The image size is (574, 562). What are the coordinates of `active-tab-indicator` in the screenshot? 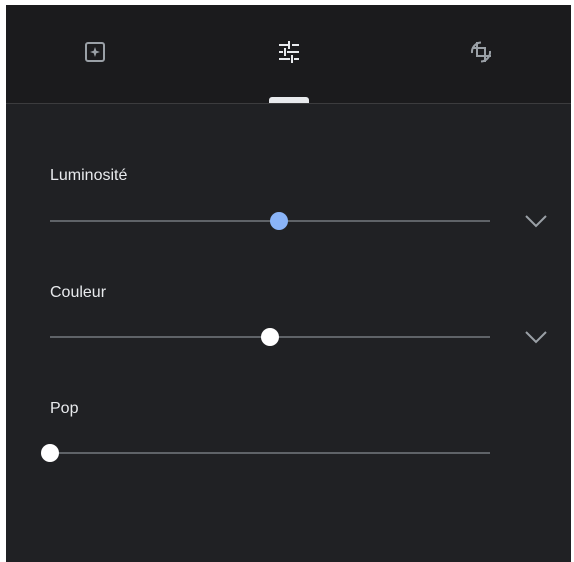 It's located at (289, 100).